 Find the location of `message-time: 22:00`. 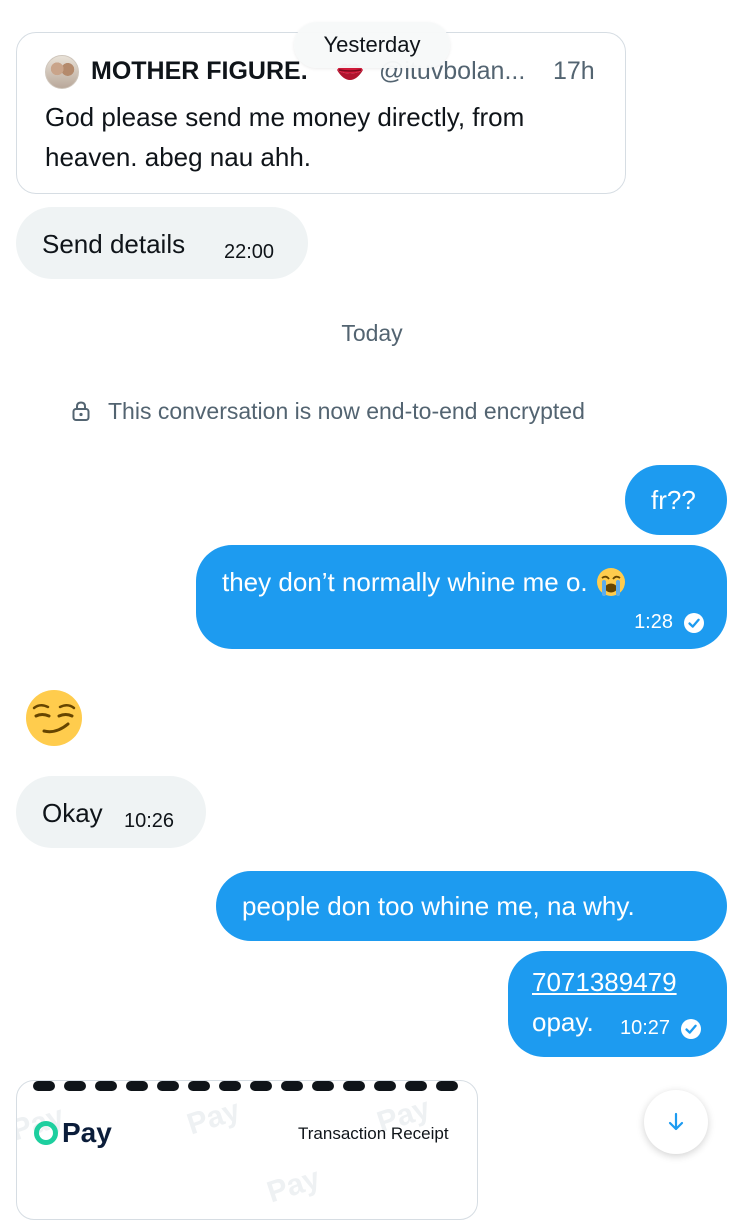

message-time: 22:00 is located at coordinates (249, 252).